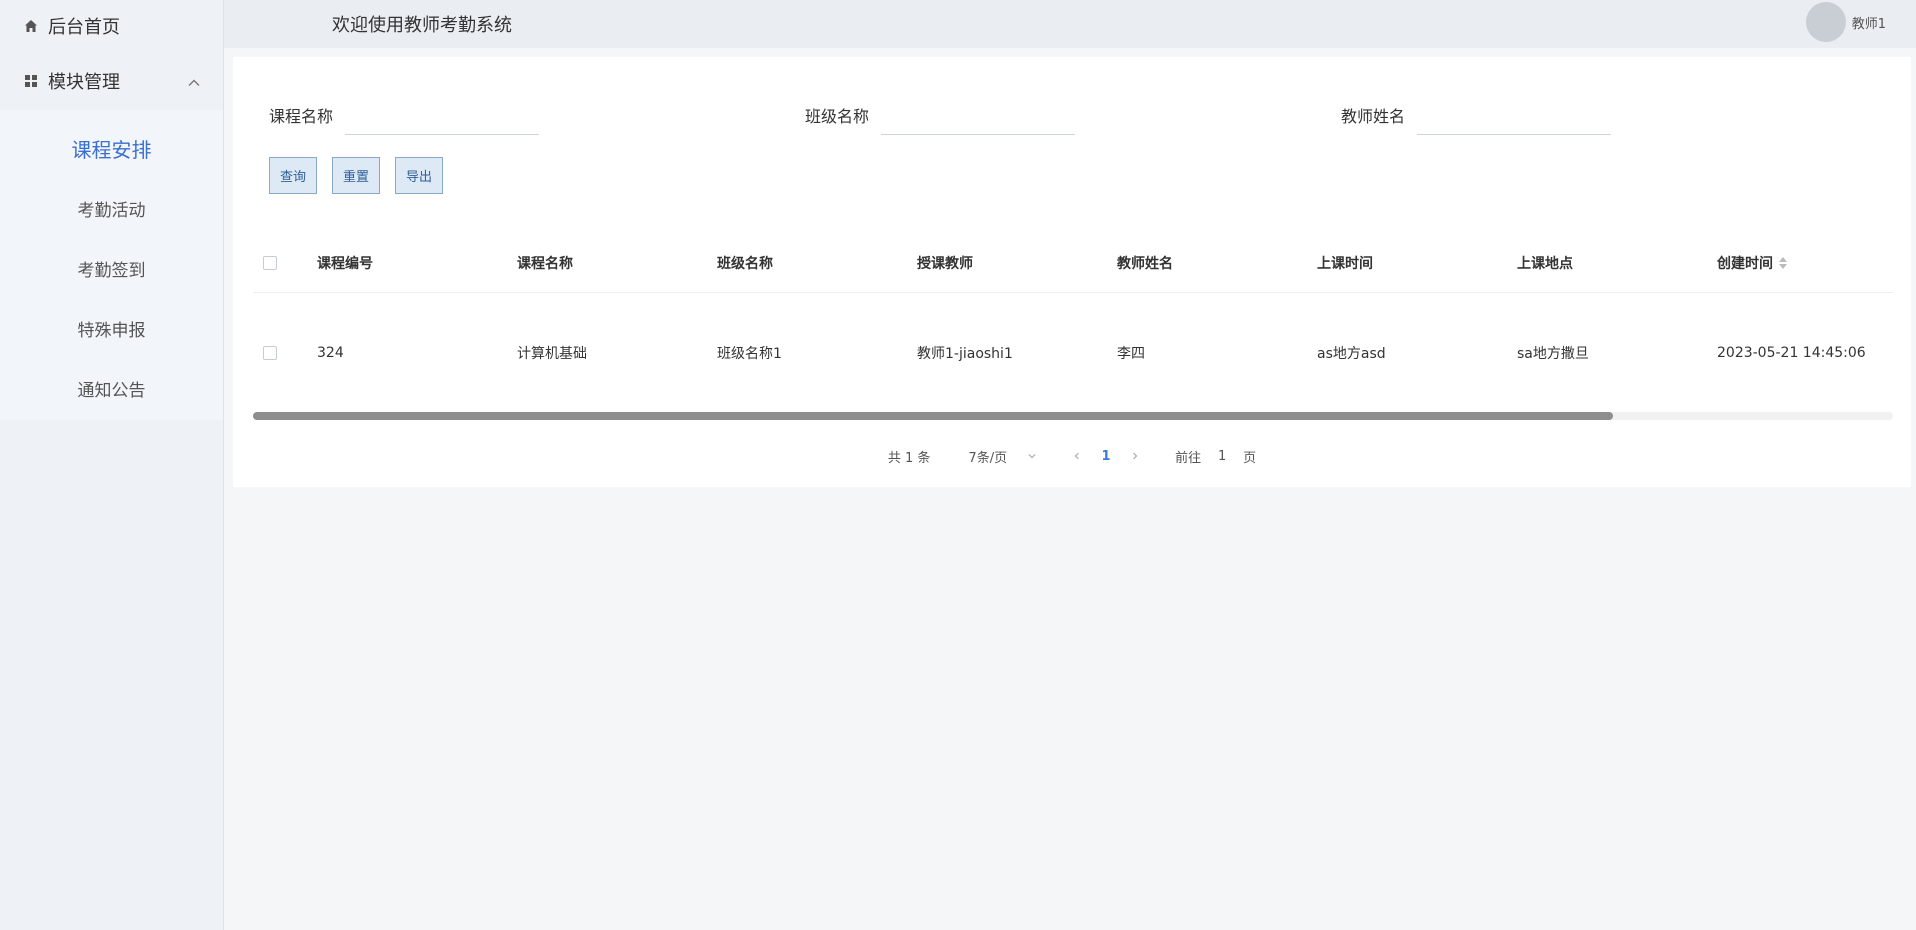  I want to click on header-instructor: 授课教师, so click(945, 263).